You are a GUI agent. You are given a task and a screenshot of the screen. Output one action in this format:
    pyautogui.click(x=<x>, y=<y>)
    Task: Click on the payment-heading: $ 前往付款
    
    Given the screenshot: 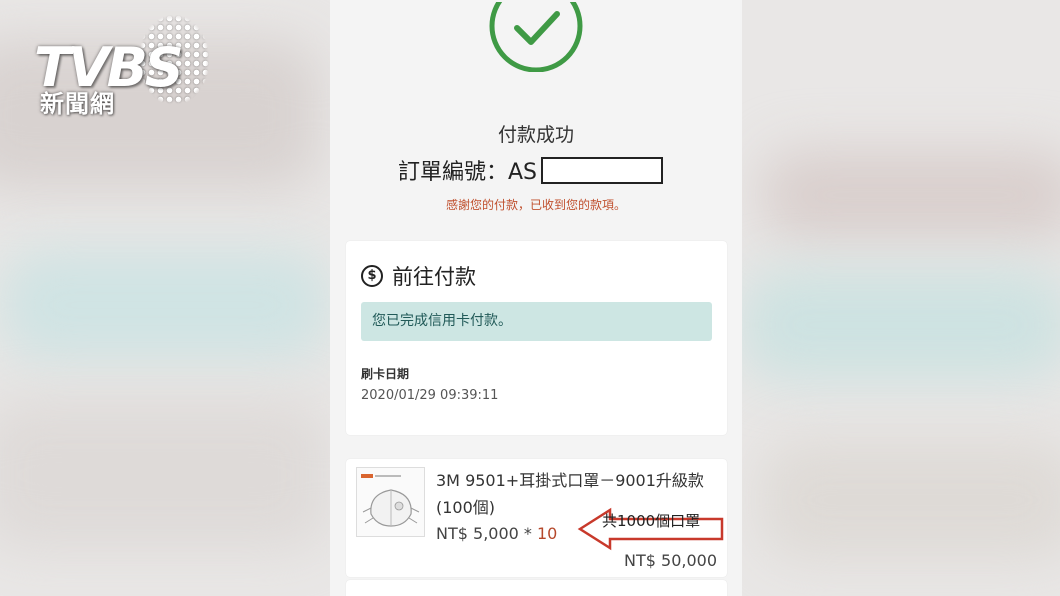 What is the action you would take?
    pyautogui.click(x=418, y=276)
    